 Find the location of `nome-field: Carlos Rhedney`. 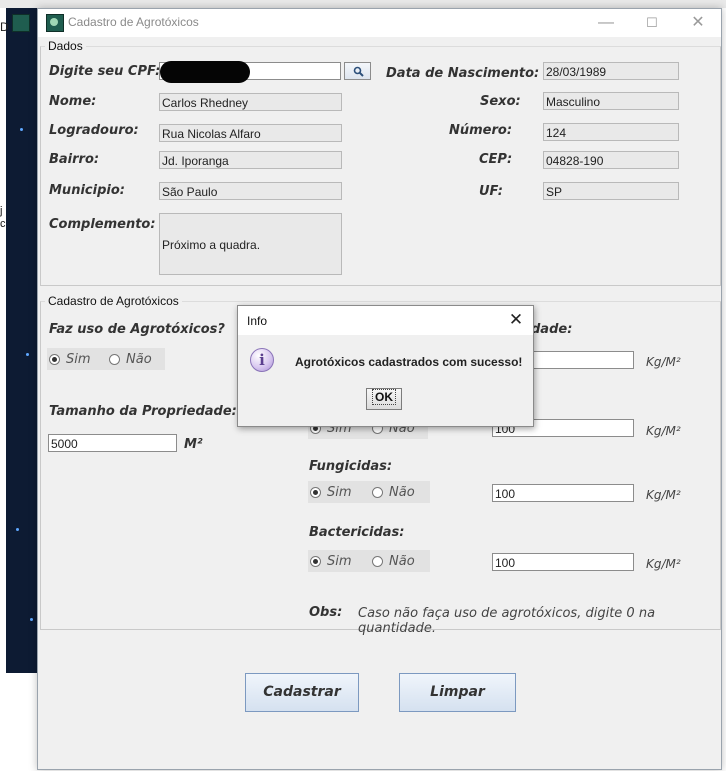

nome-field: Carlos Rhedney is located at coordinates (250, 102).